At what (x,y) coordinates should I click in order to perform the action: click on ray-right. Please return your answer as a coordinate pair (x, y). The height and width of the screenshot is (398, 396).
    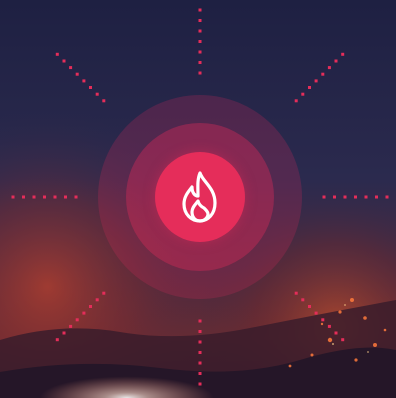
    Looking at the image, I should click on (355, 197).